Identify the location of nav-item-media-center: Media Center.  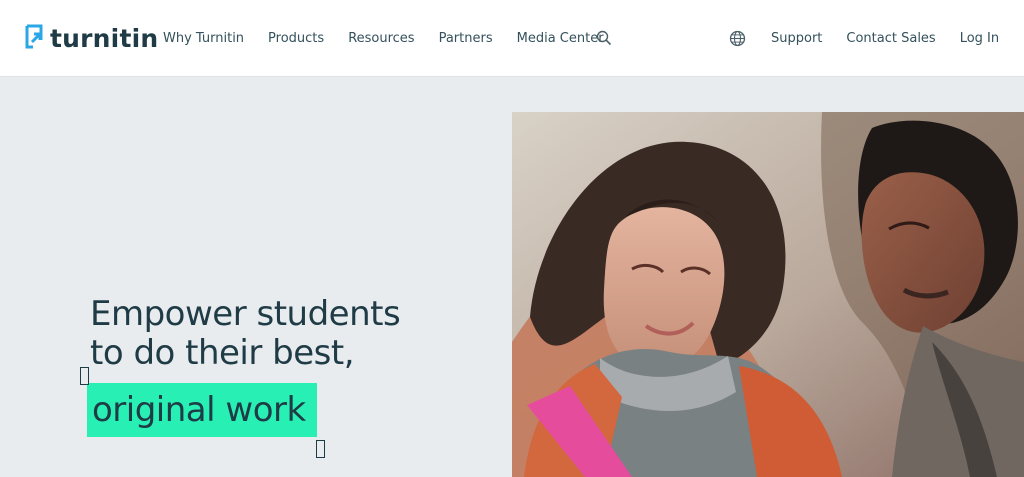
(560, 38).